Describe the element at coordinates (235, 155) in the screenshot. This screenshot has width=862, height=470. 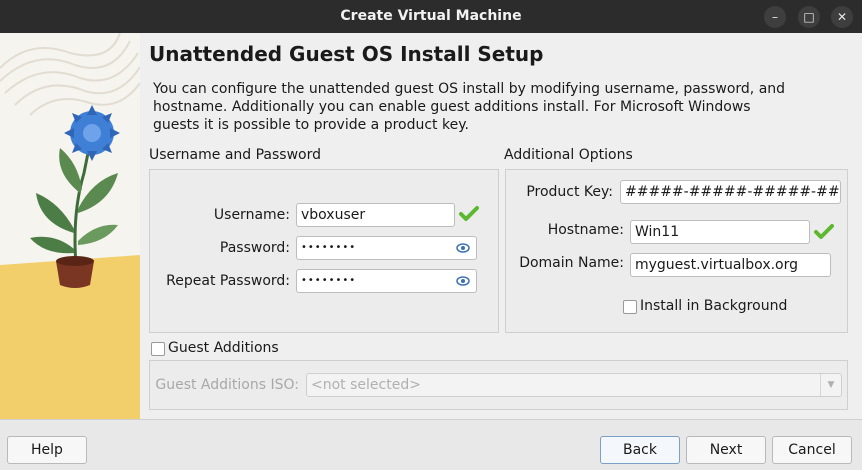
I see `username-group-title: Username and Password` at that location.